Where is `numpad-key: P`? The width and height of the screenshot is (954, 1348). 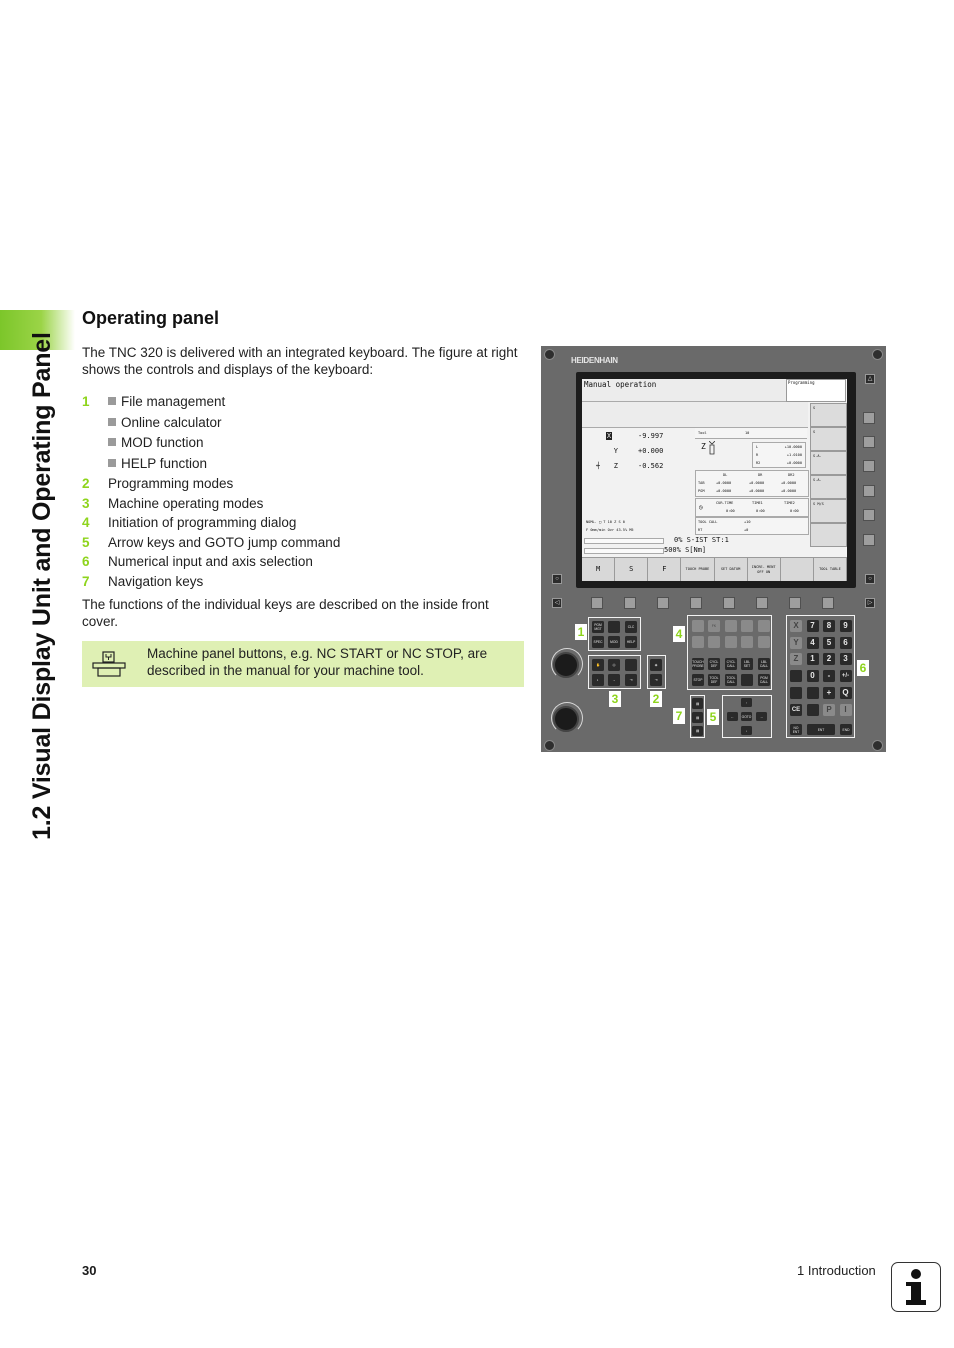 numpad-key: P is located at coordinates (829, 709).